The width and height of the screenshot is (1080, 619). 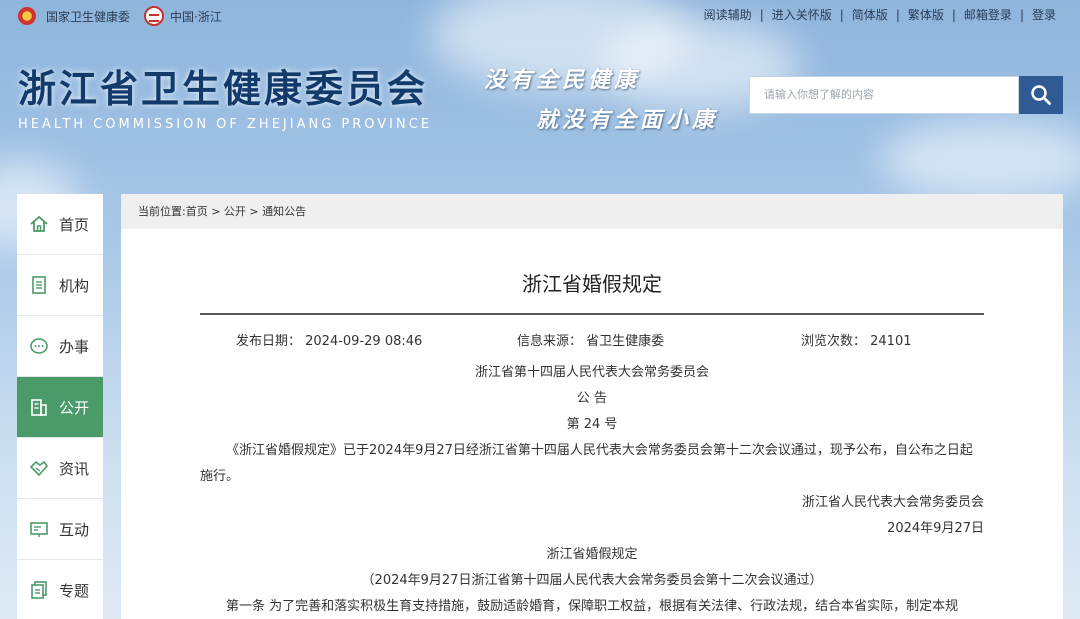 I want to click on slogan-line-1: 没有全民健康, so click(x=562, y=80).